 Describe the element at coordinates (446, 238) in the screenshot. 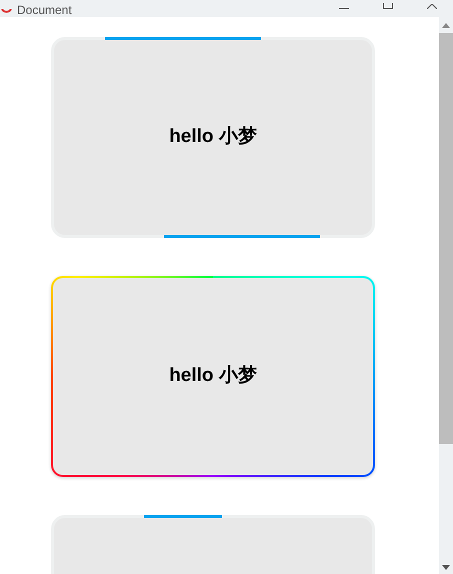

I see `scroll-thumb` at that location.